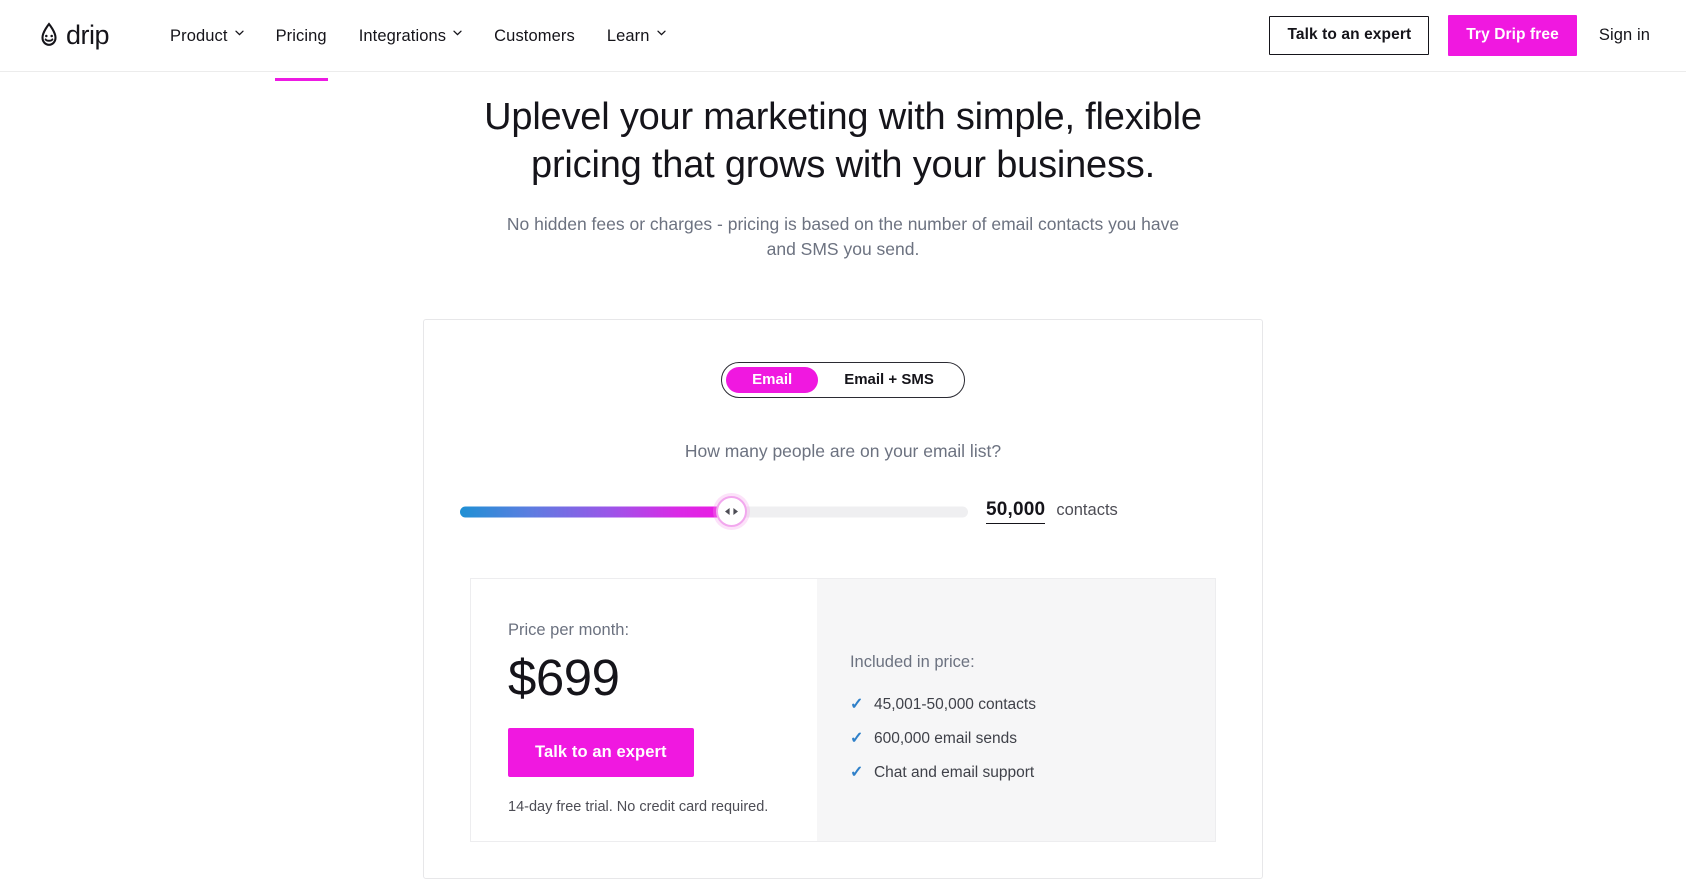  I want to click on talk-to-expert-button-nav: Talk to an expert, so click(1349, 35).